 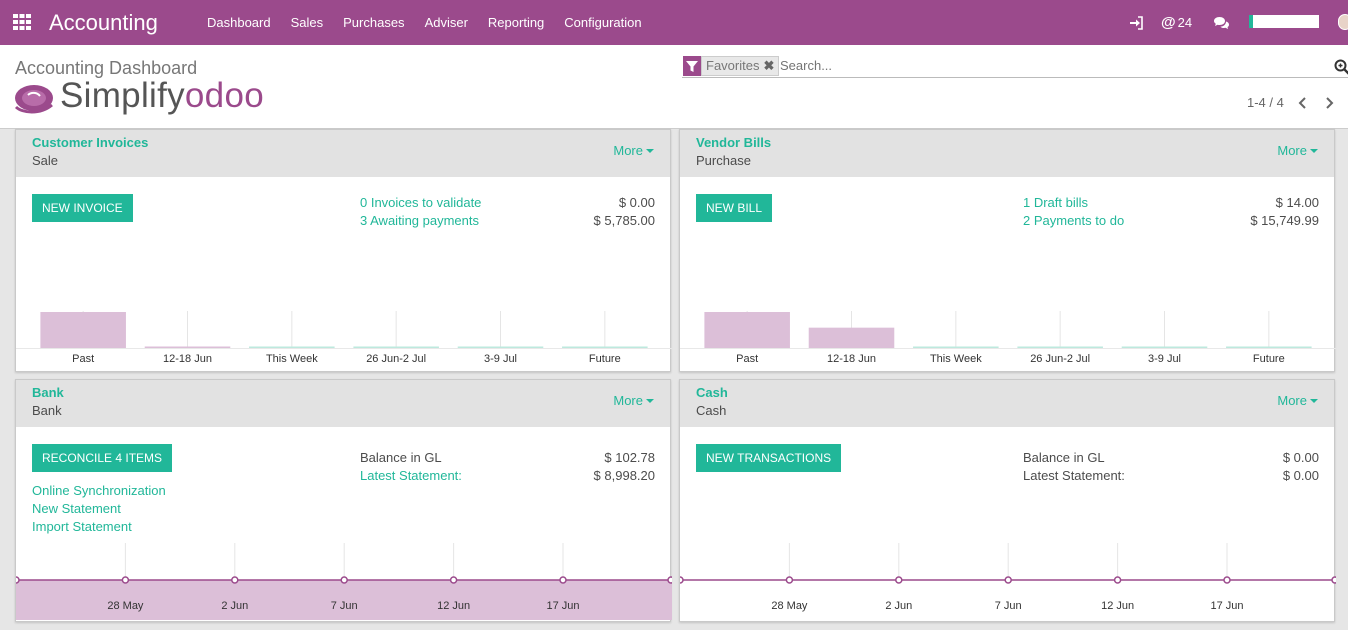 I want to click on journal-type: Sale, so click(x=45, y=160).